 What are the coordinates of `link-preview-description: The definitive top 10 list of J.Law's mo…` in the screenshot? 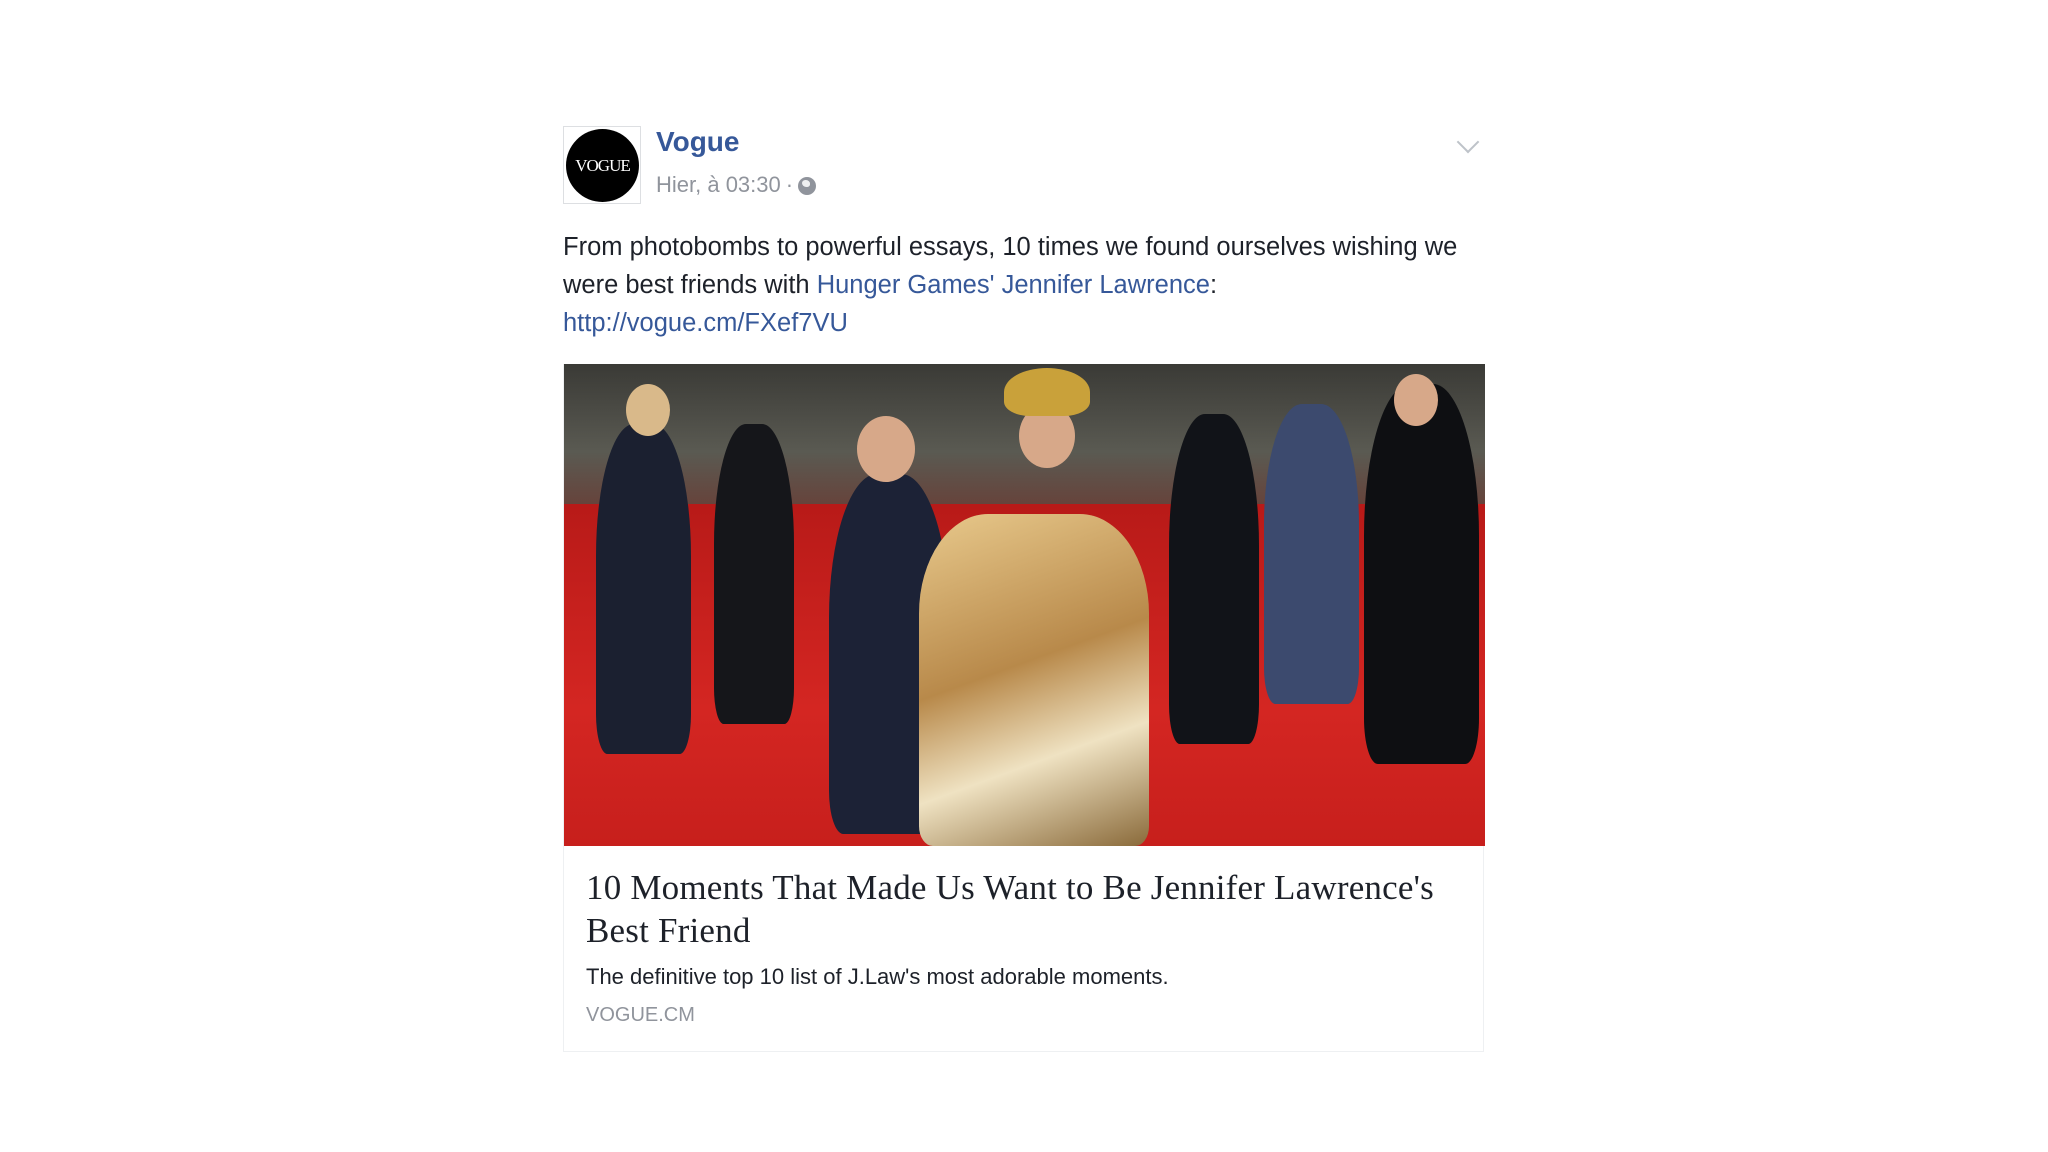 It's located at (877, 976).